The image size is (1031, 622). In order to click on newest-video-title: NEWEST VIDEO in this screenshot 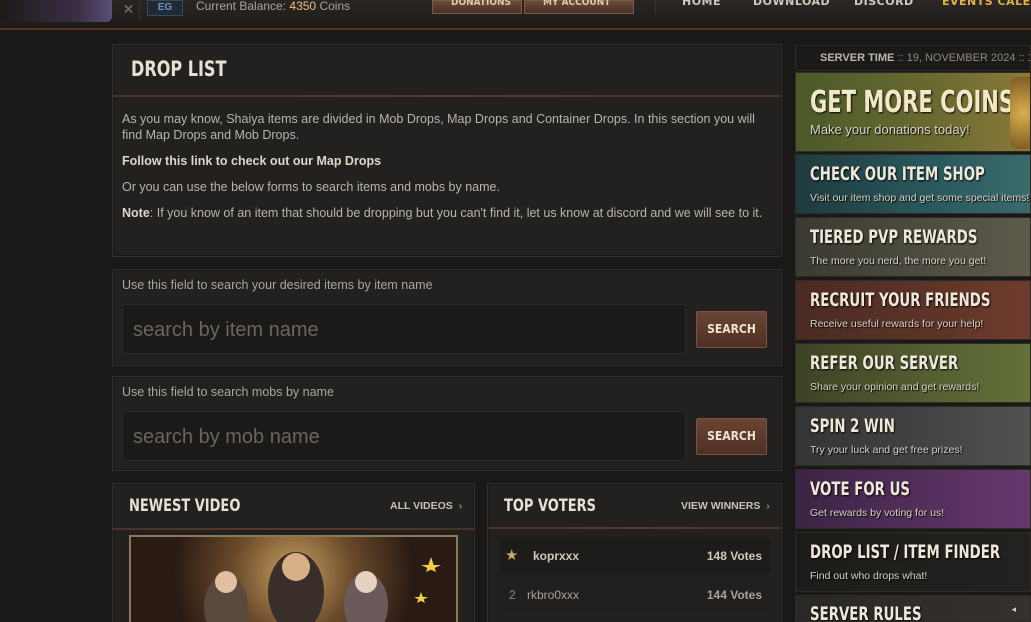, I will do `click(185, 506)`.